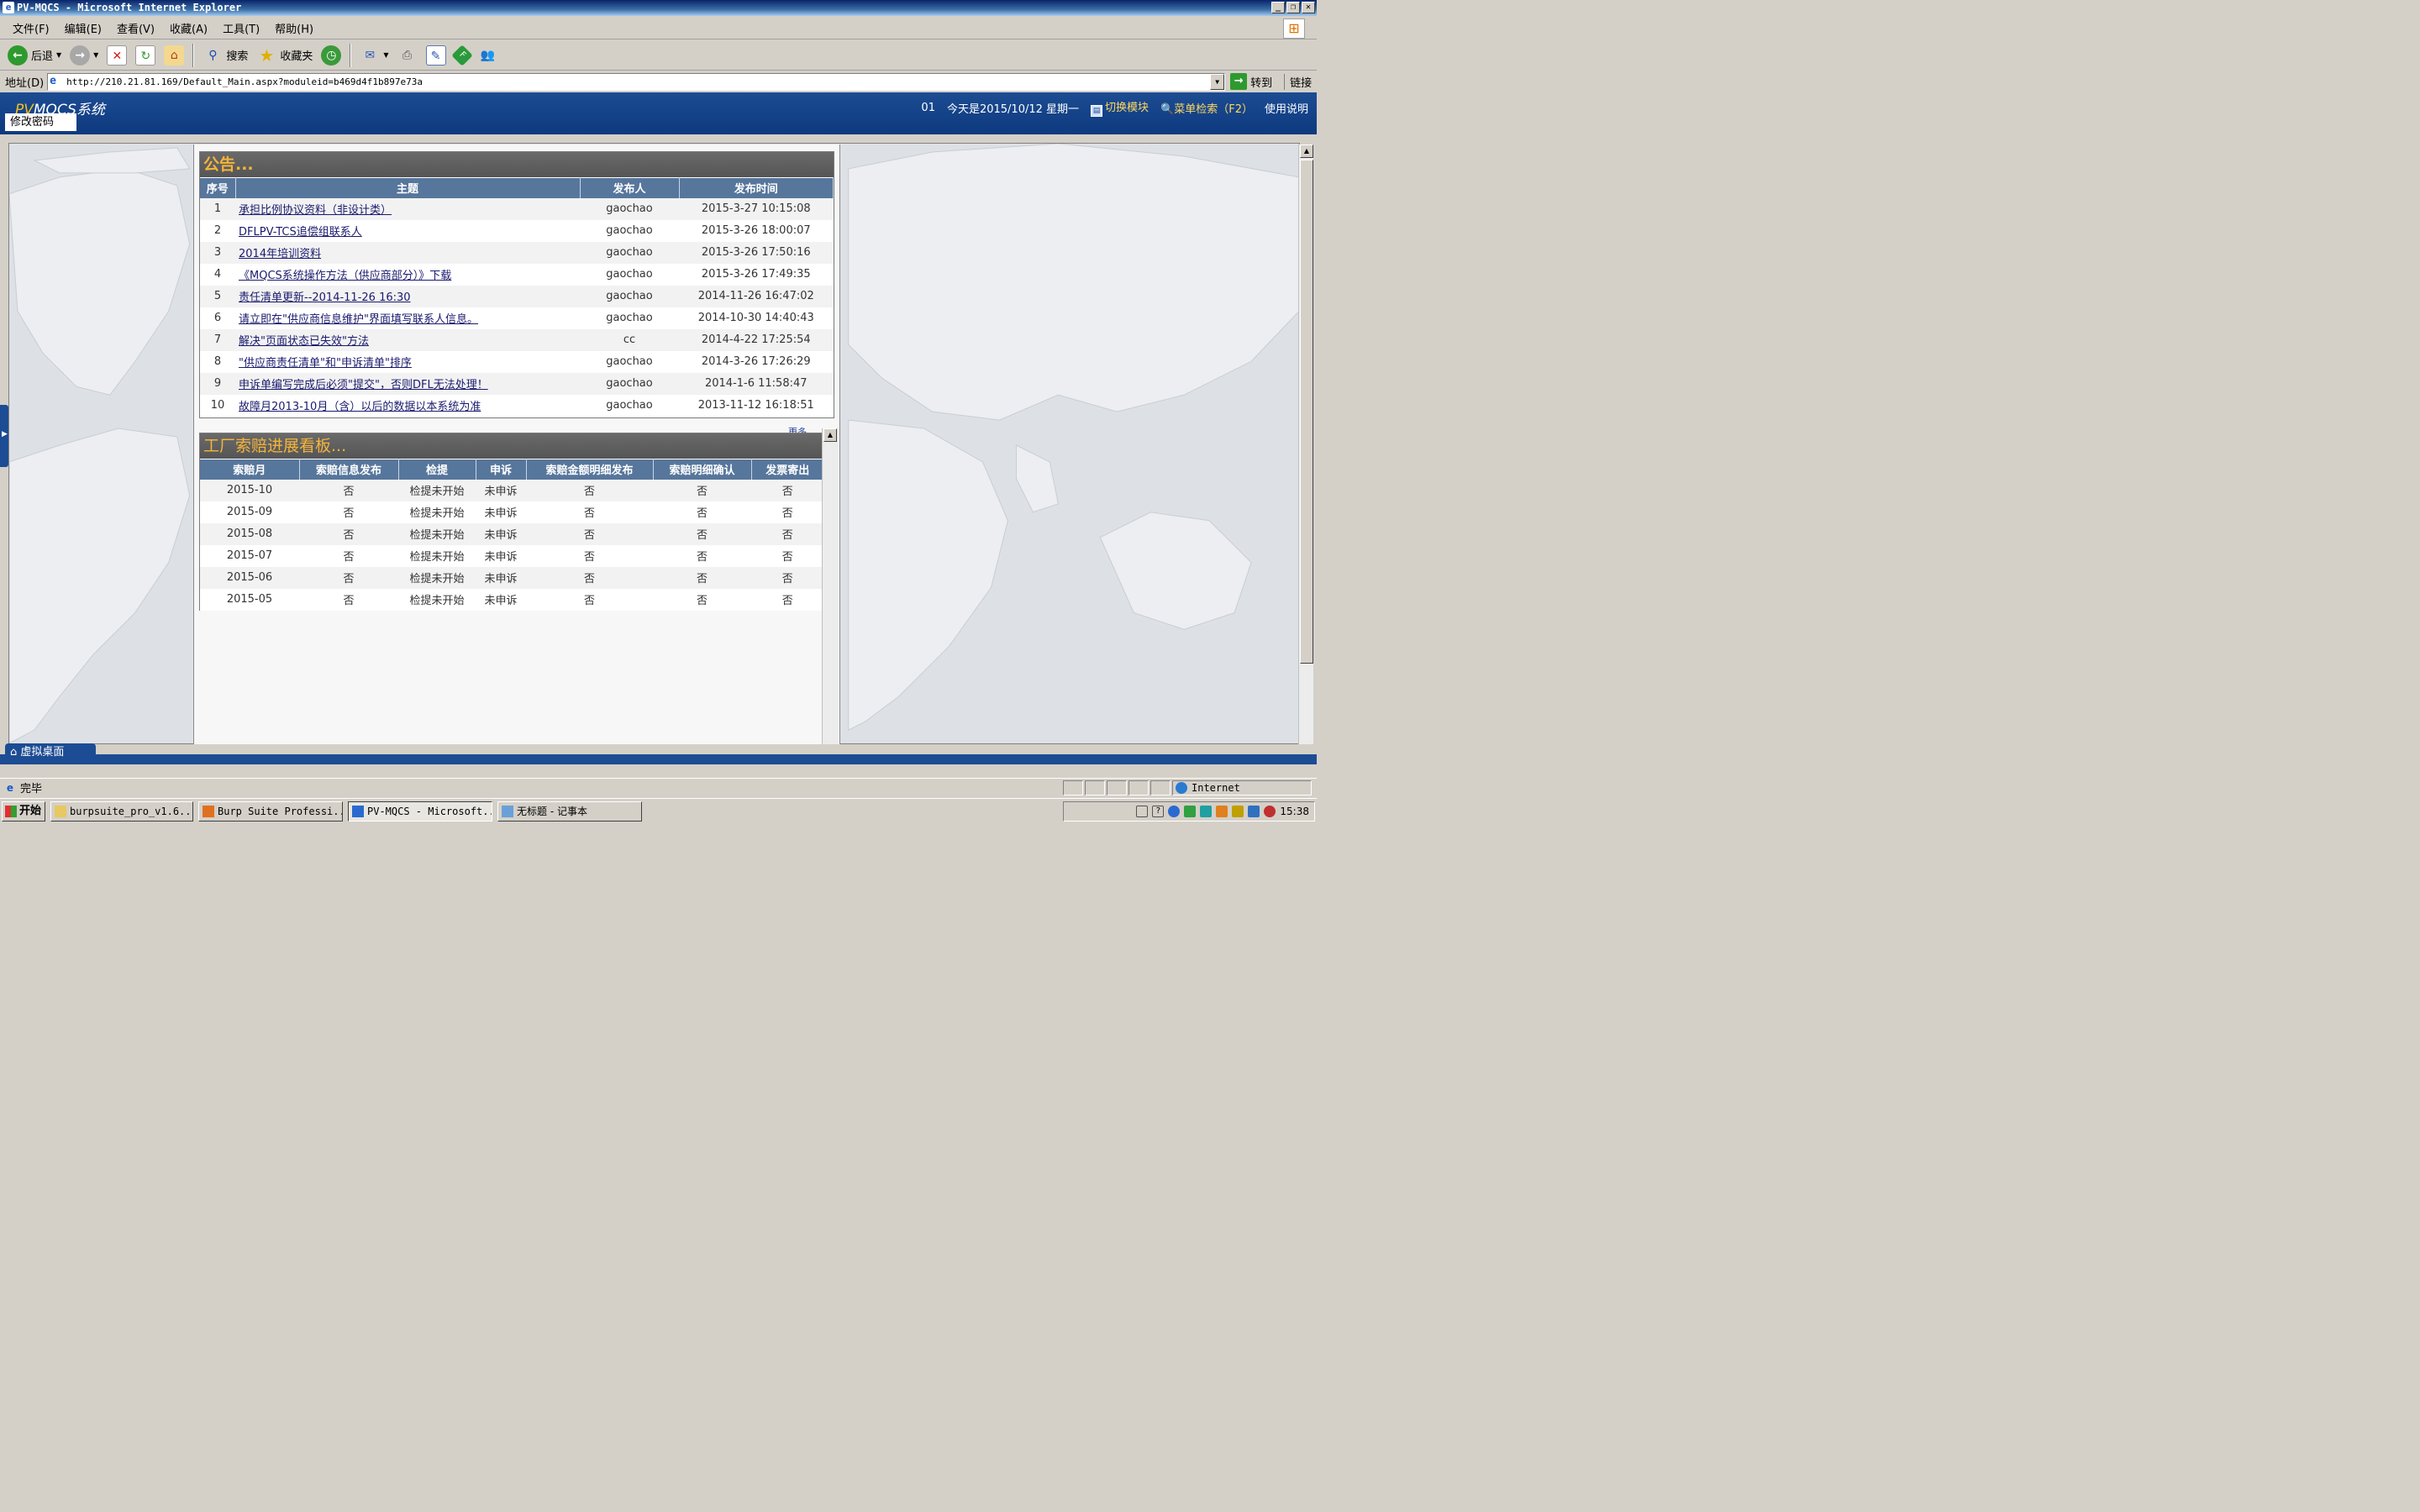 This screenshot has height=1512, width=2420. Describe the element at coordinates (552, 811) in the screenshot. I see `task-label: 无标题 - 记事本` at that location.